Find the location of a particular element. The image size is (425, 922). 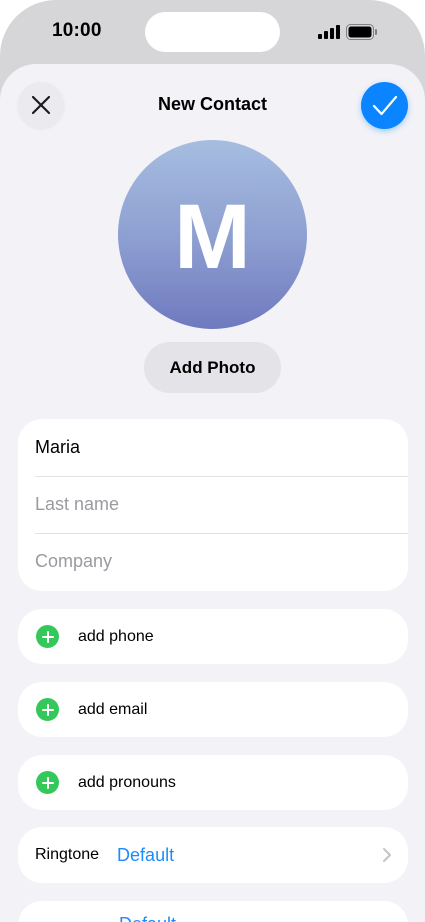

company-field: Company is located at coordinates (213, 561).